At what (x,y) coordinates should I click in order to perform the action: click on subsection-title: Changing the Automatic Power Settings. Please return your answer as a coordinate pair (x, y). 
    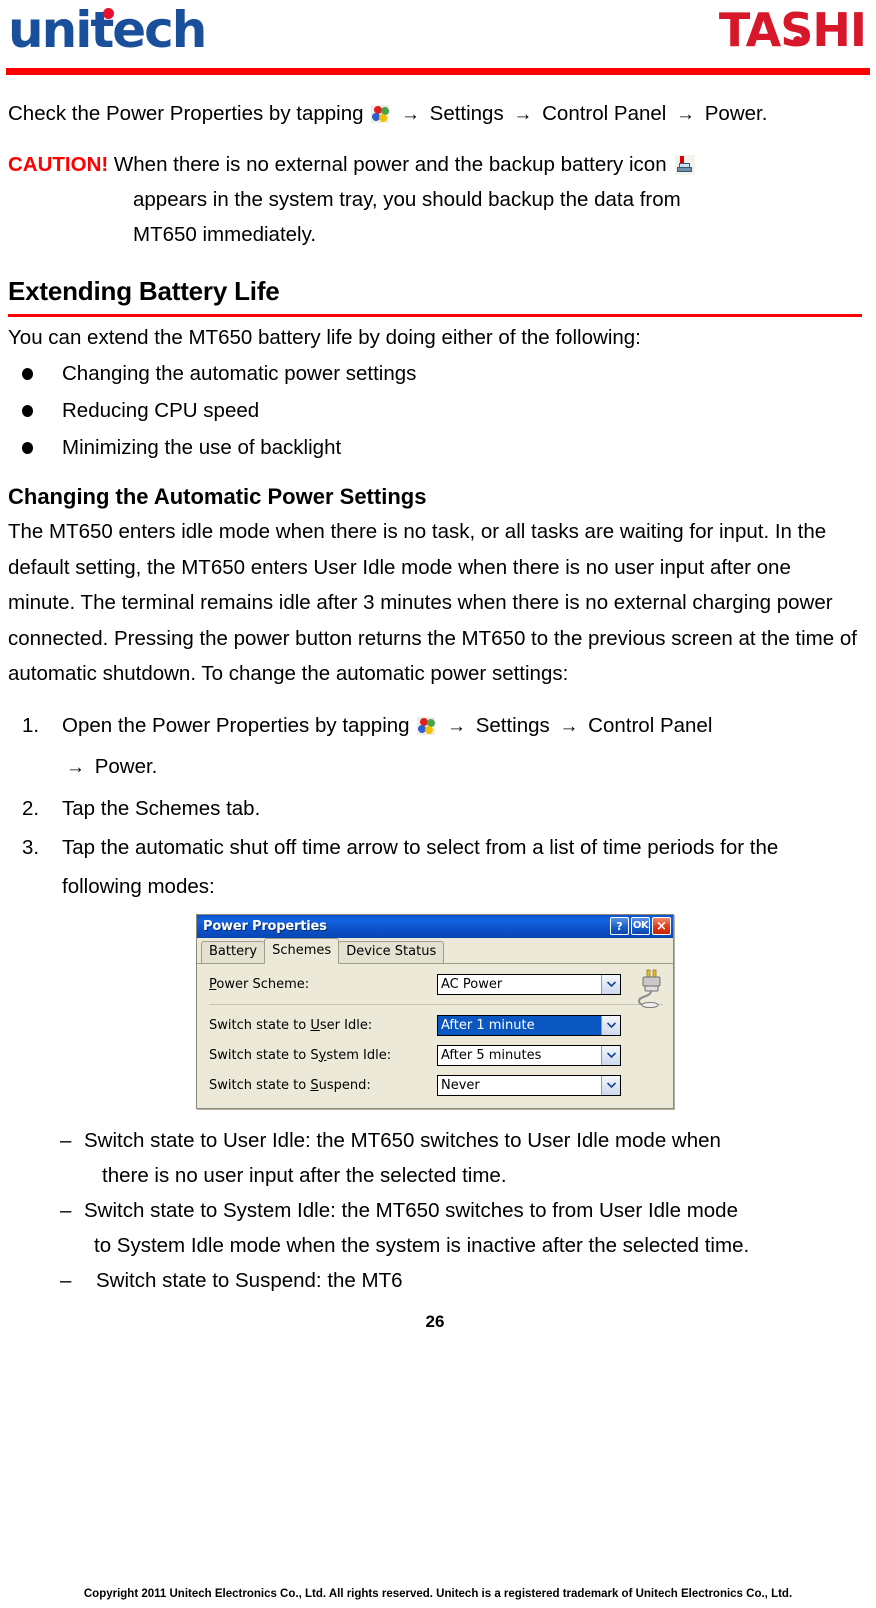
    Looking at the image, I should click on (217, 496).